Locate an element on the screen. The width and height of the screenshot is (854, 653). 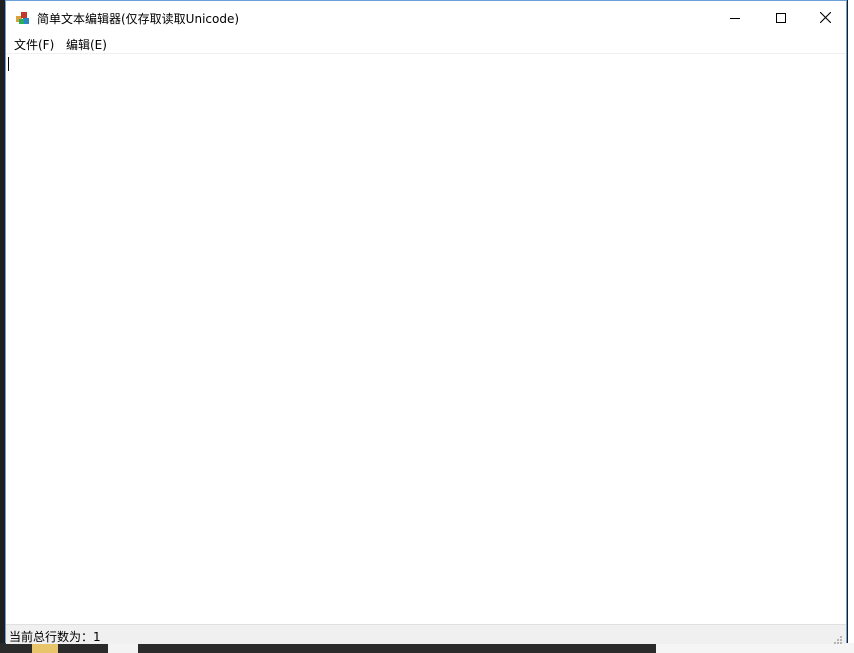
window-title: 简单文本编辑器(仅存取读取Unicode) is located at coordinates (138, 19).